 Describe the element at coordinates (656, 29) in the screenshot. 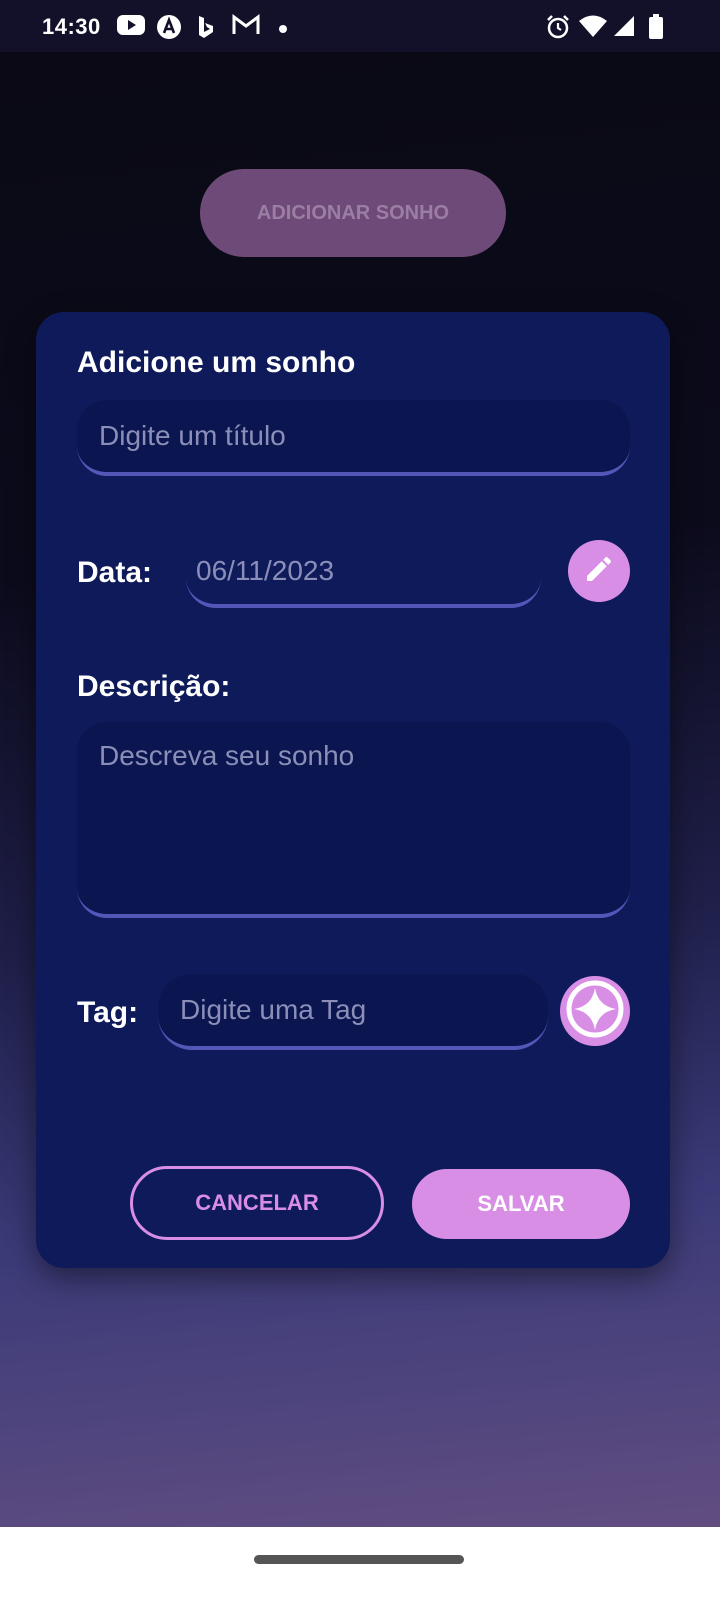

I see `battery-icon` at that location.